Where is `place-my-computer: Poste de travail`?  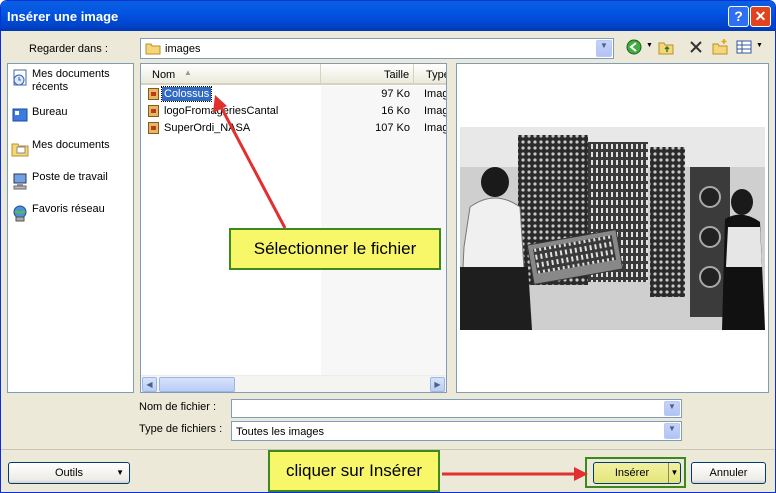 place-my-computer: Poste de travail is located at coordinates (71, 180).